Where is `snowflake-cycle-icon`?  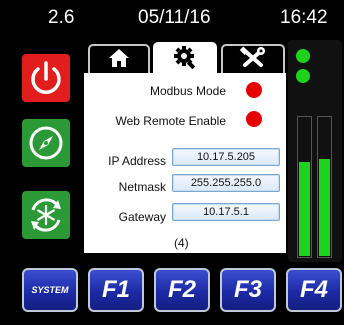 snowflake-cycle-icon is located at coordinates (46, 215).